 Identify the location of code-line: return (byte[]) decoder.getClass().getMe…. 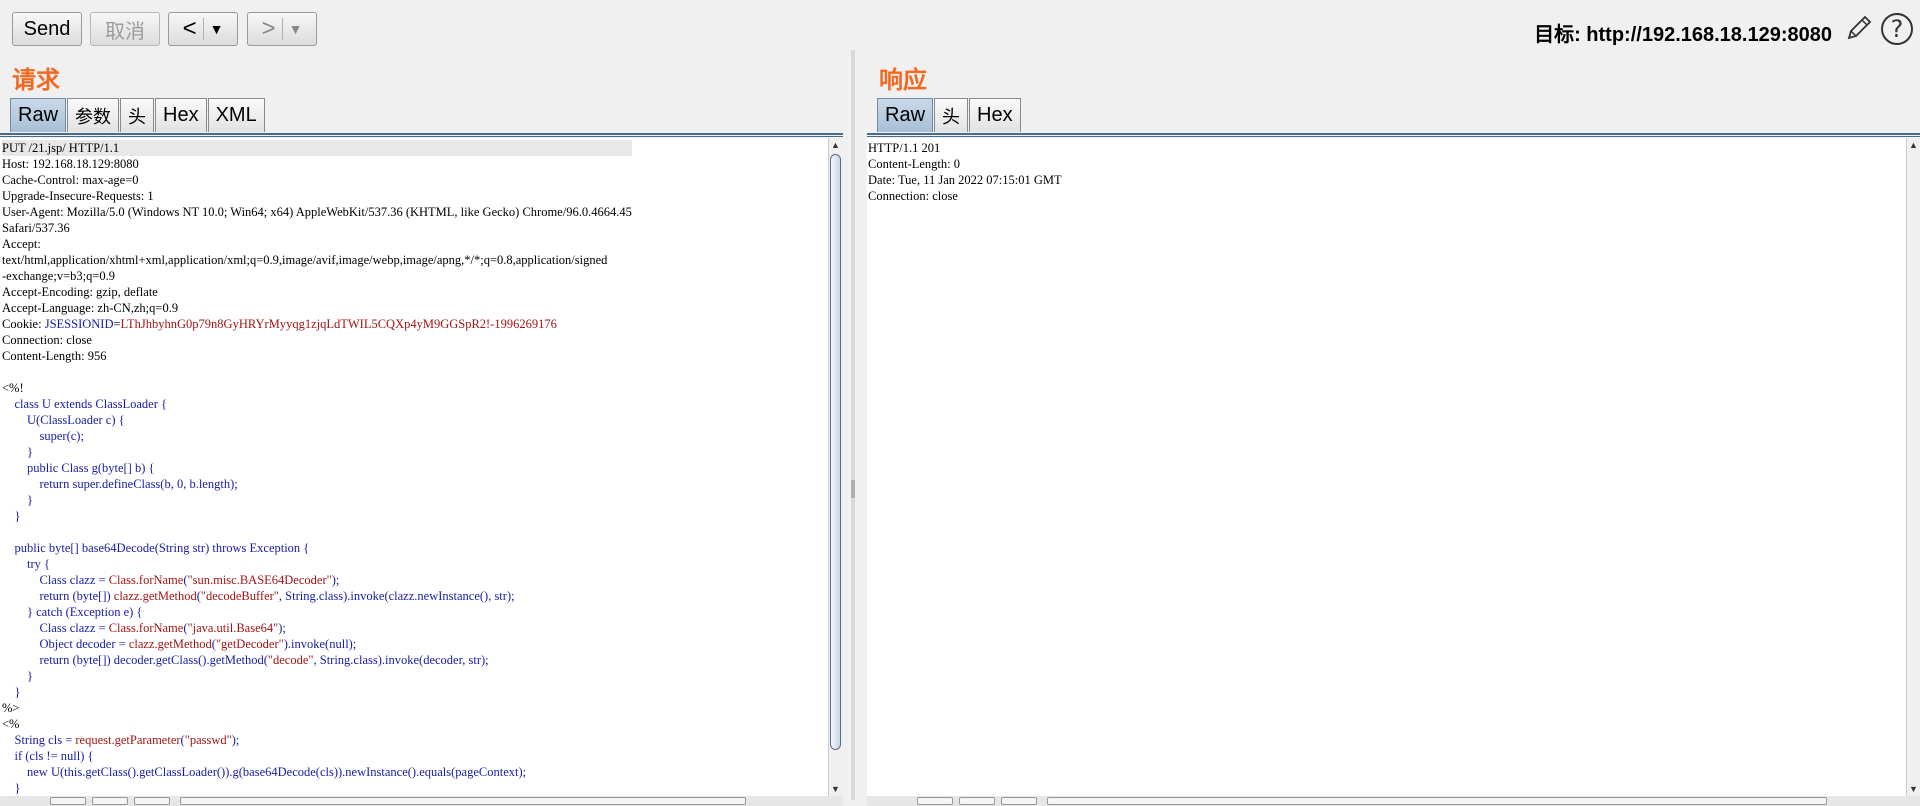
(245, 660).